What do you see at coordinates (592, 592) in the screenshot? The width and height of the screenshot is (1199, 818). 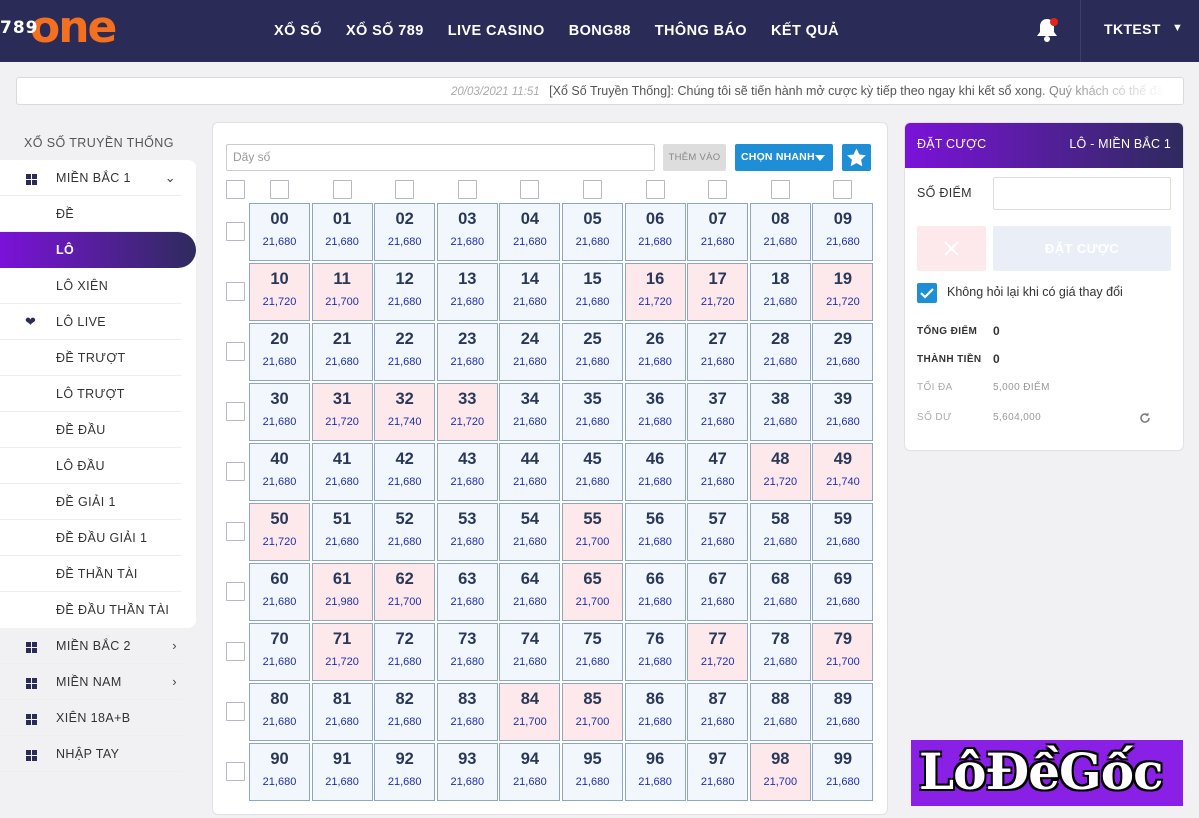 I see `number-cell: 65 21,700` at bounding box center [592, 592].